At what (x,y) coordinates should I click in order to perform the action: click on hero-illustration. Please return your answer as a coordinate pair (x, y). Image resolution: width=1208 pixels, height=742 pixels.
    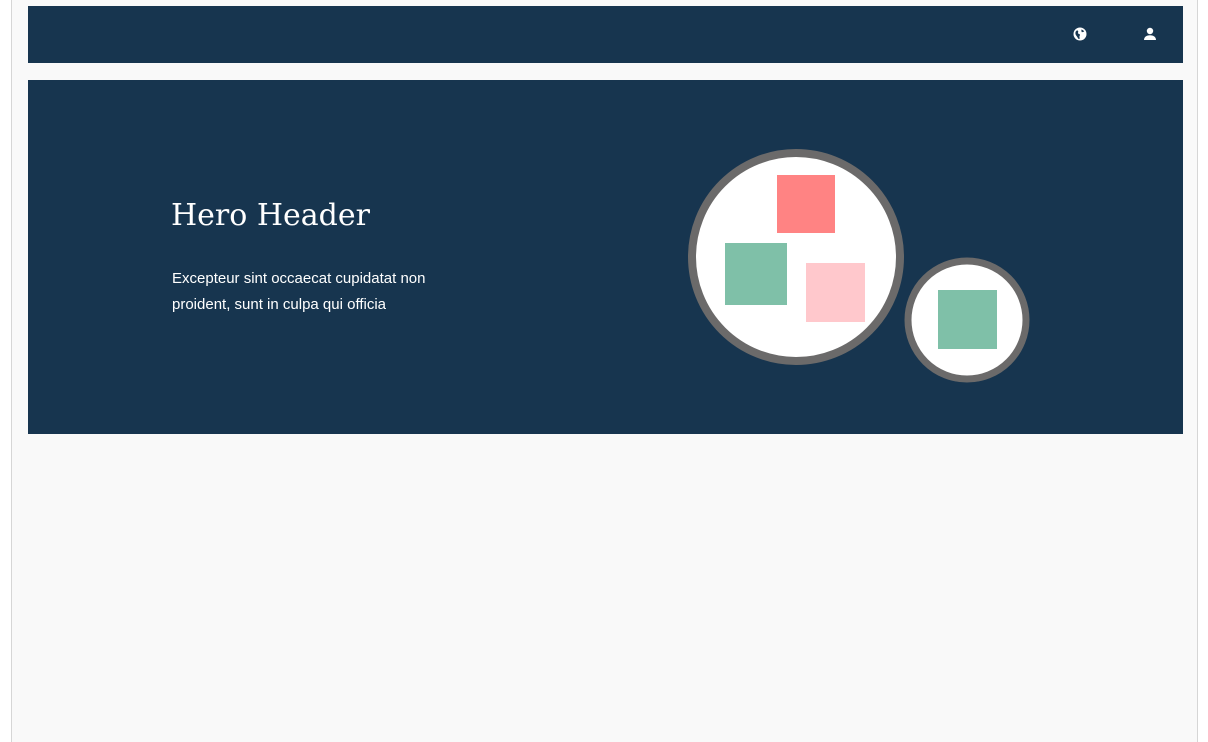
    Looking at the image, I should click on (859, 266).